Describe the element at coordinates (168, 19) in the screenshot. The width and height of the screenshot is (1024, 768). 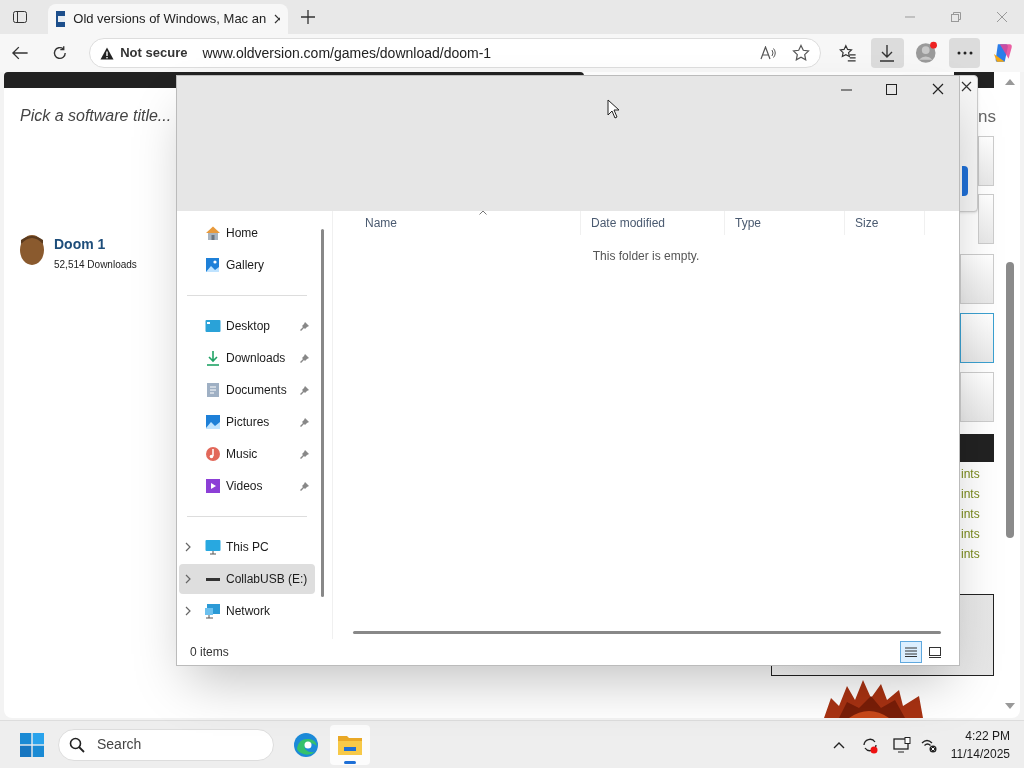
I see `browser-tab: Old versions of Windows, Mac an` at that location.